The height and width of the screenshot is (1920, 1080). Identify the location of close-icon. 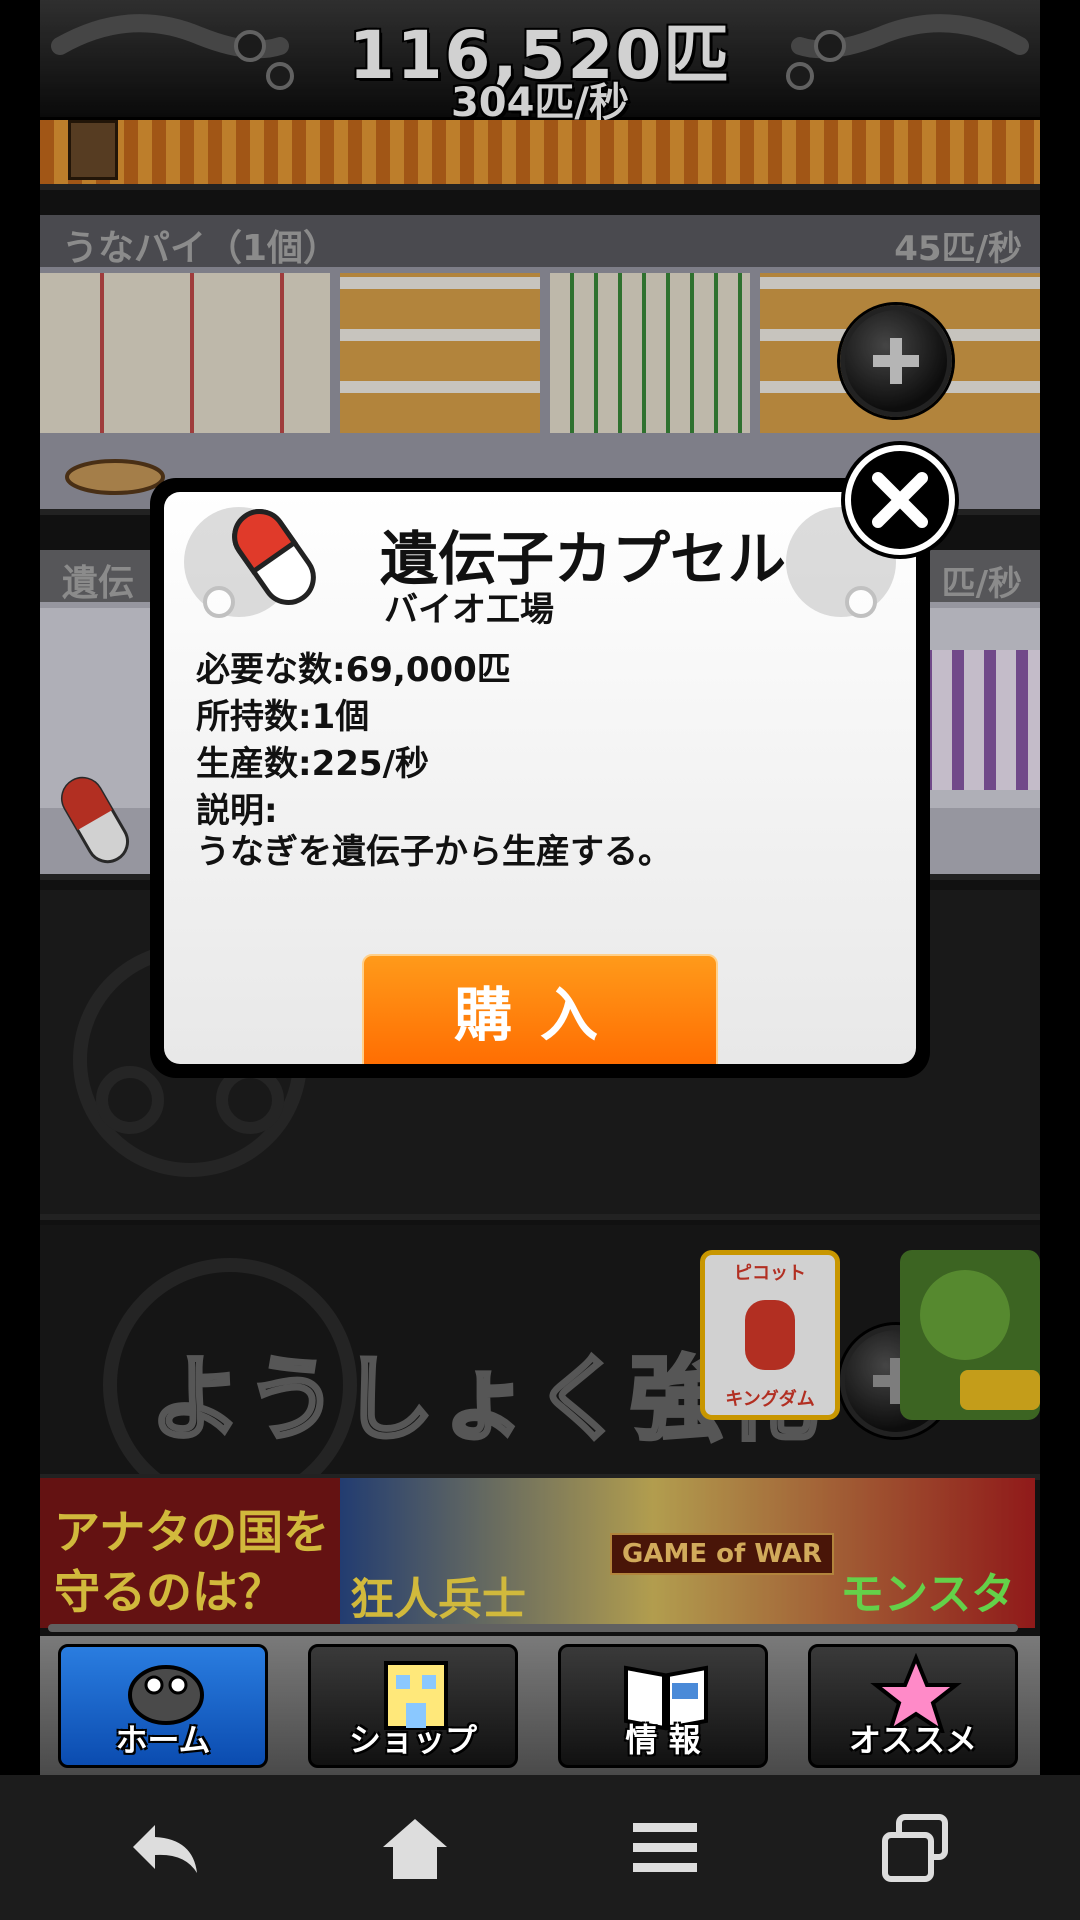
(900, 500).